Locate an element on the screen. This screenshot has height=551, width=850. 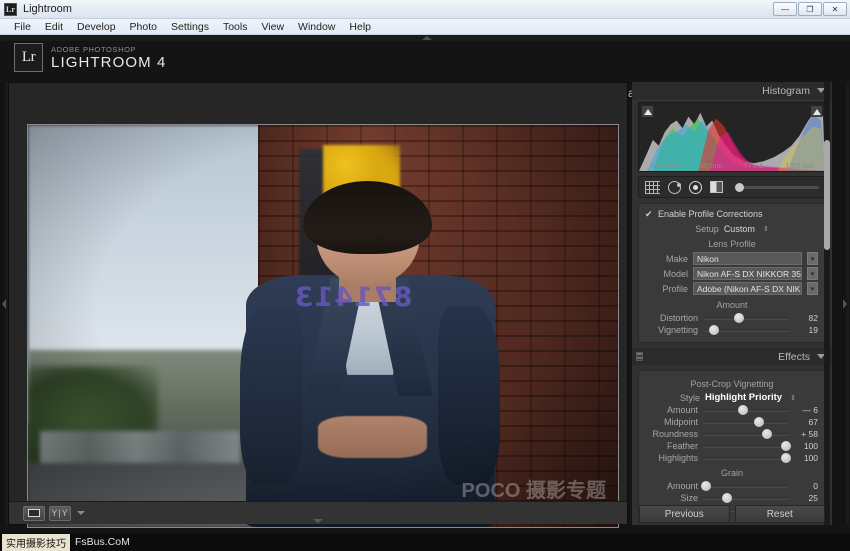
profile-dropdown-icon: ▾ is located at coordinates (812, 288).